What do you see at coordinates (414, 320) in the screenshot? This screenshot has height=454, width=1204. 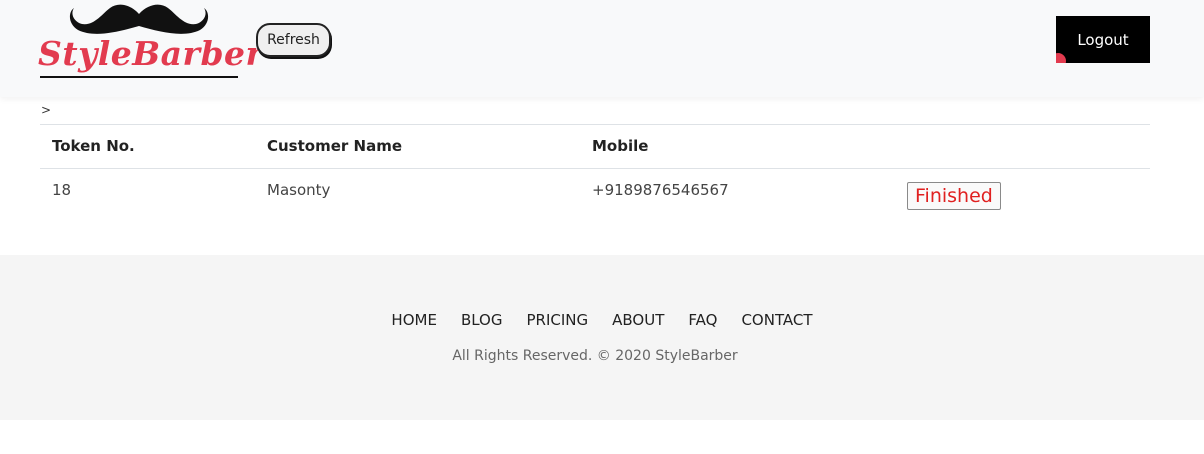 I see `footer-link-home: HOME` at bounding box center [414, 320].